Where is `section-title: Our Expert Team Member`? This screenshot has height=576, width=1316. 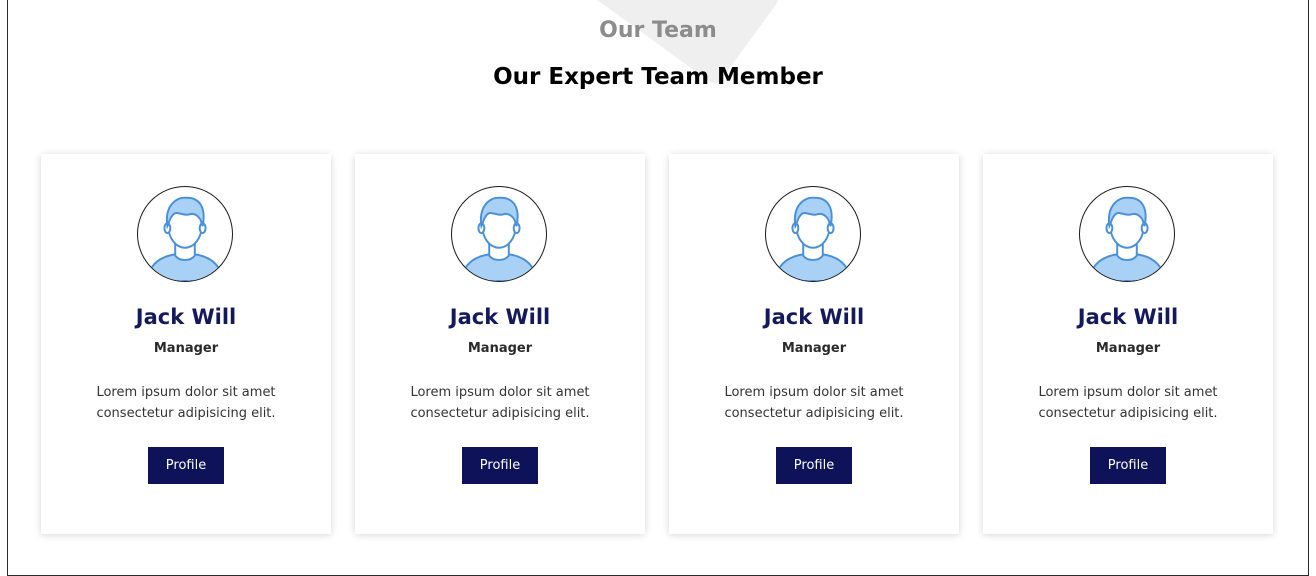 section-title: Our Expert Team Member is located at coordinates (658, 77).